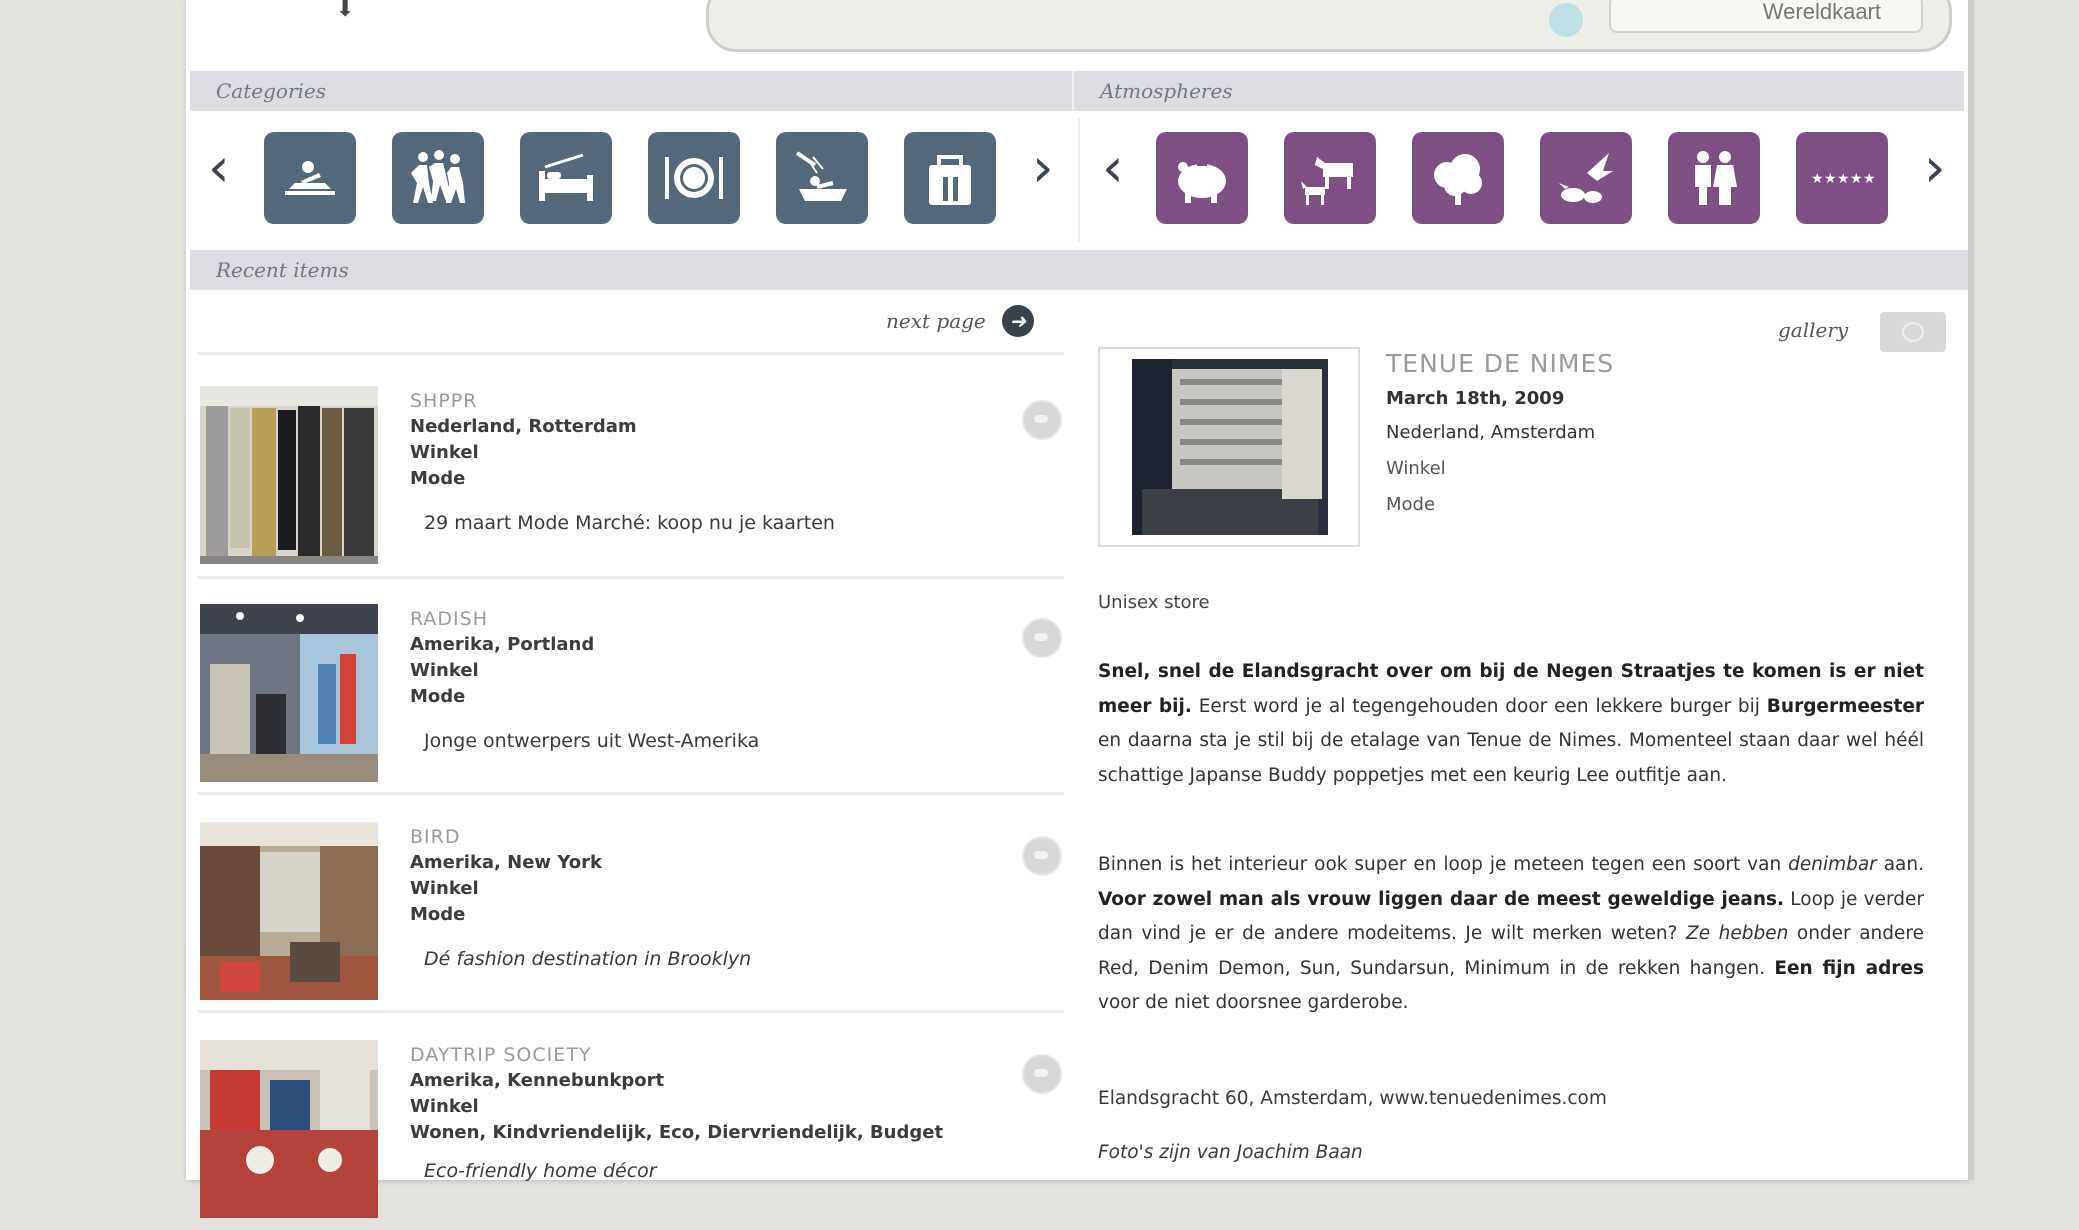  What do you see at coordinates (1458, 178) in the screenshot?
I see `tree-icon` at bounding box center [1458, 178].